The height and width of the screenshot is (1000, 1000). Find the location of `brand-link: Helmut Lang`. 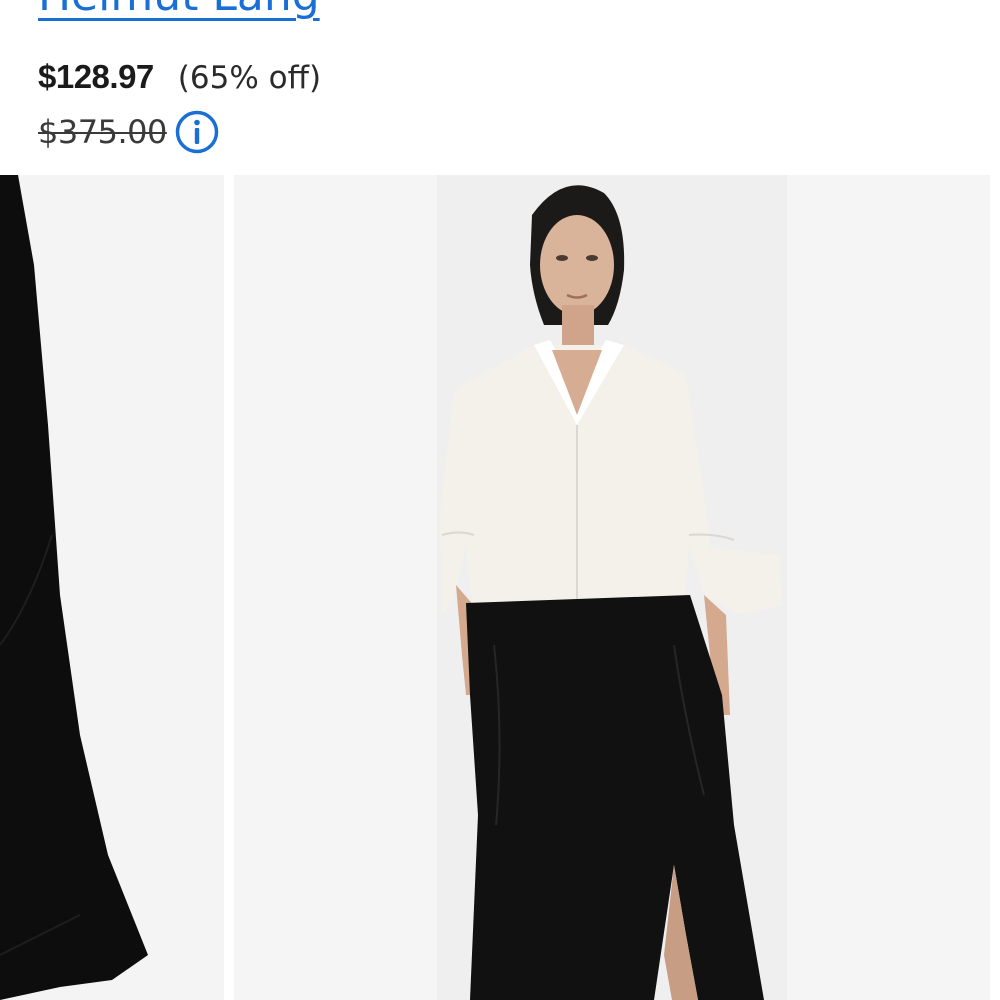

brand-link: Helmut Lang is located at coordinates (179, 10).